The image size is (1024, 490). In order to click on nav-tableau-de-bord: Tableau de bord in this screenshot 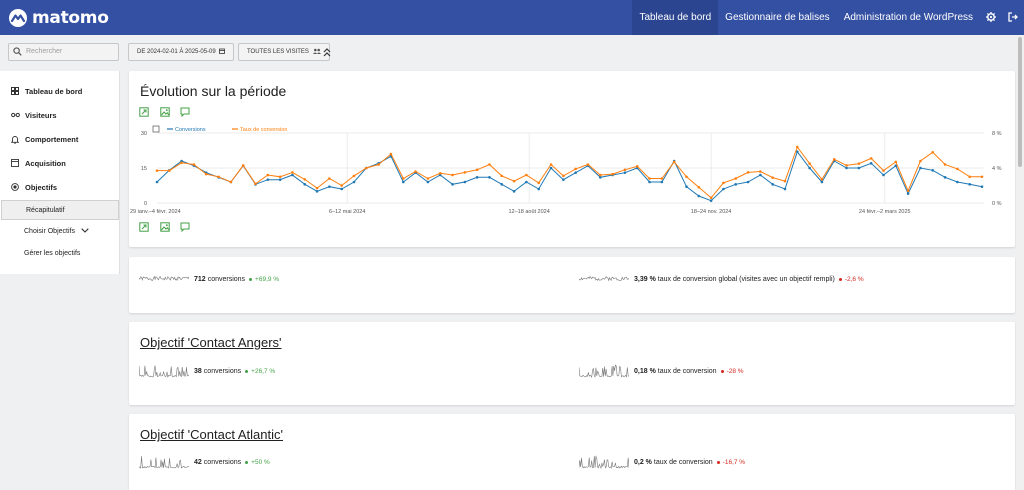, I will do `click(675, 17)`.